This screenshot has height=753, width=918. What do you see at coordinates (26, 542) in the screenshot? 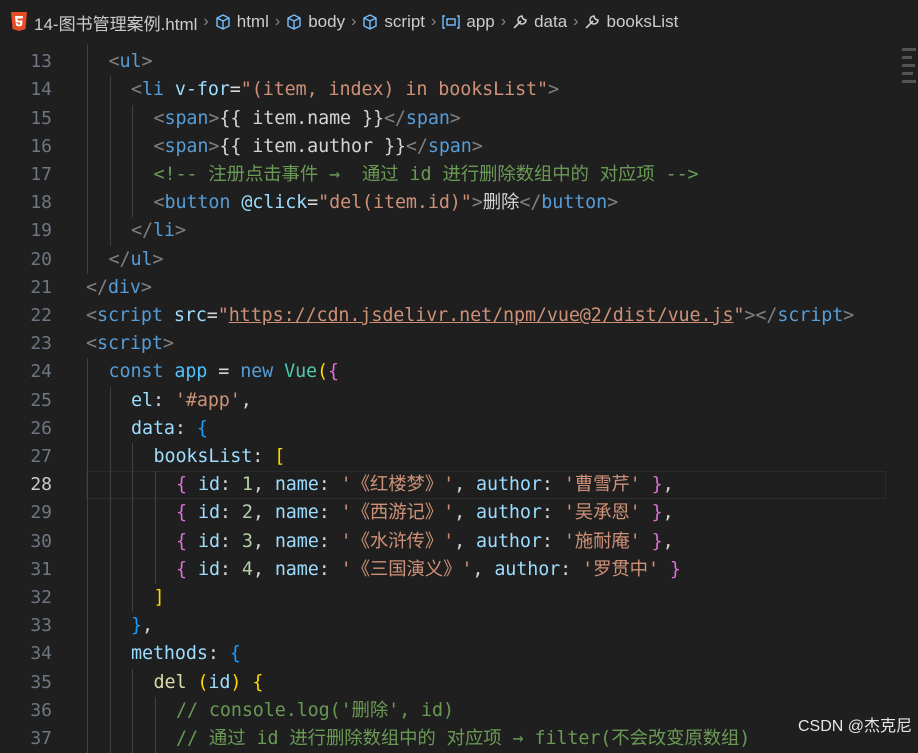
I see `line-number: 30` at bounding box center [26, 542].